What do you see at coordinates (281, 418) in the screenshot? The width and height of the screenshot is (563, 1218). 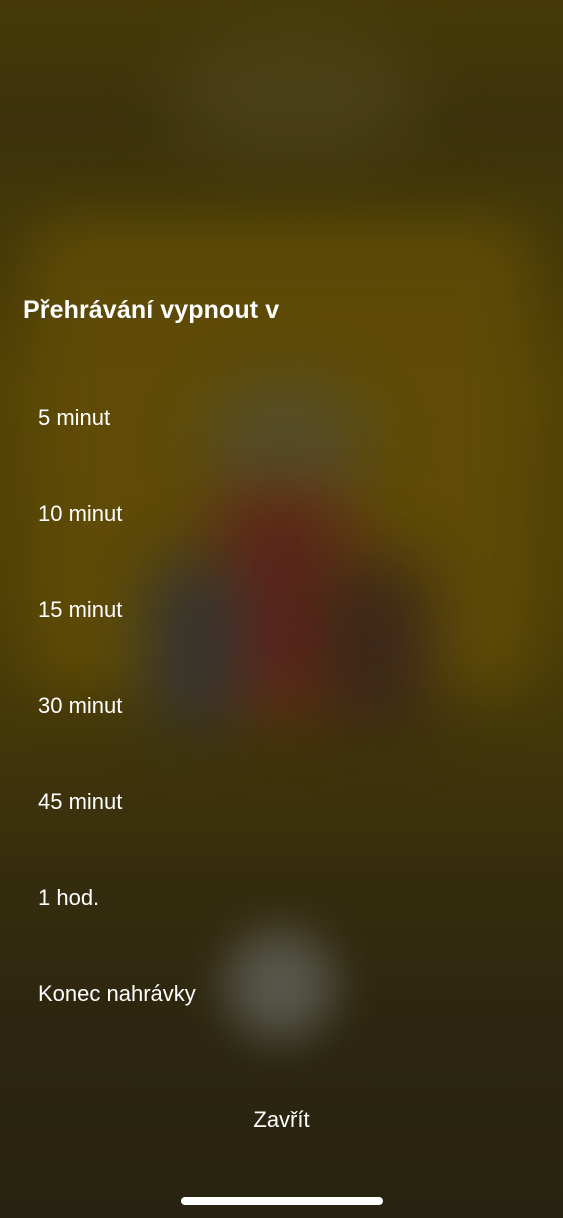 I see `option-5-minutes: 5 minut` at bounding box center [281, 418].